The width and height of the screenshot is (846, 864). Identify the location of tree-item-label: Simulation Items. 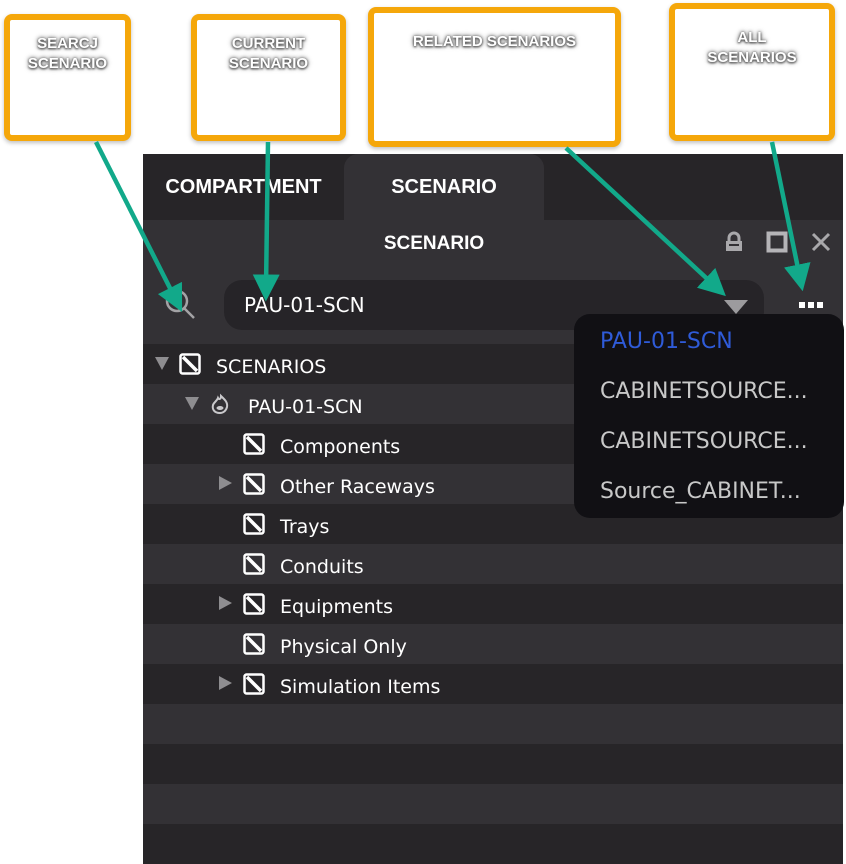
(360, 687).